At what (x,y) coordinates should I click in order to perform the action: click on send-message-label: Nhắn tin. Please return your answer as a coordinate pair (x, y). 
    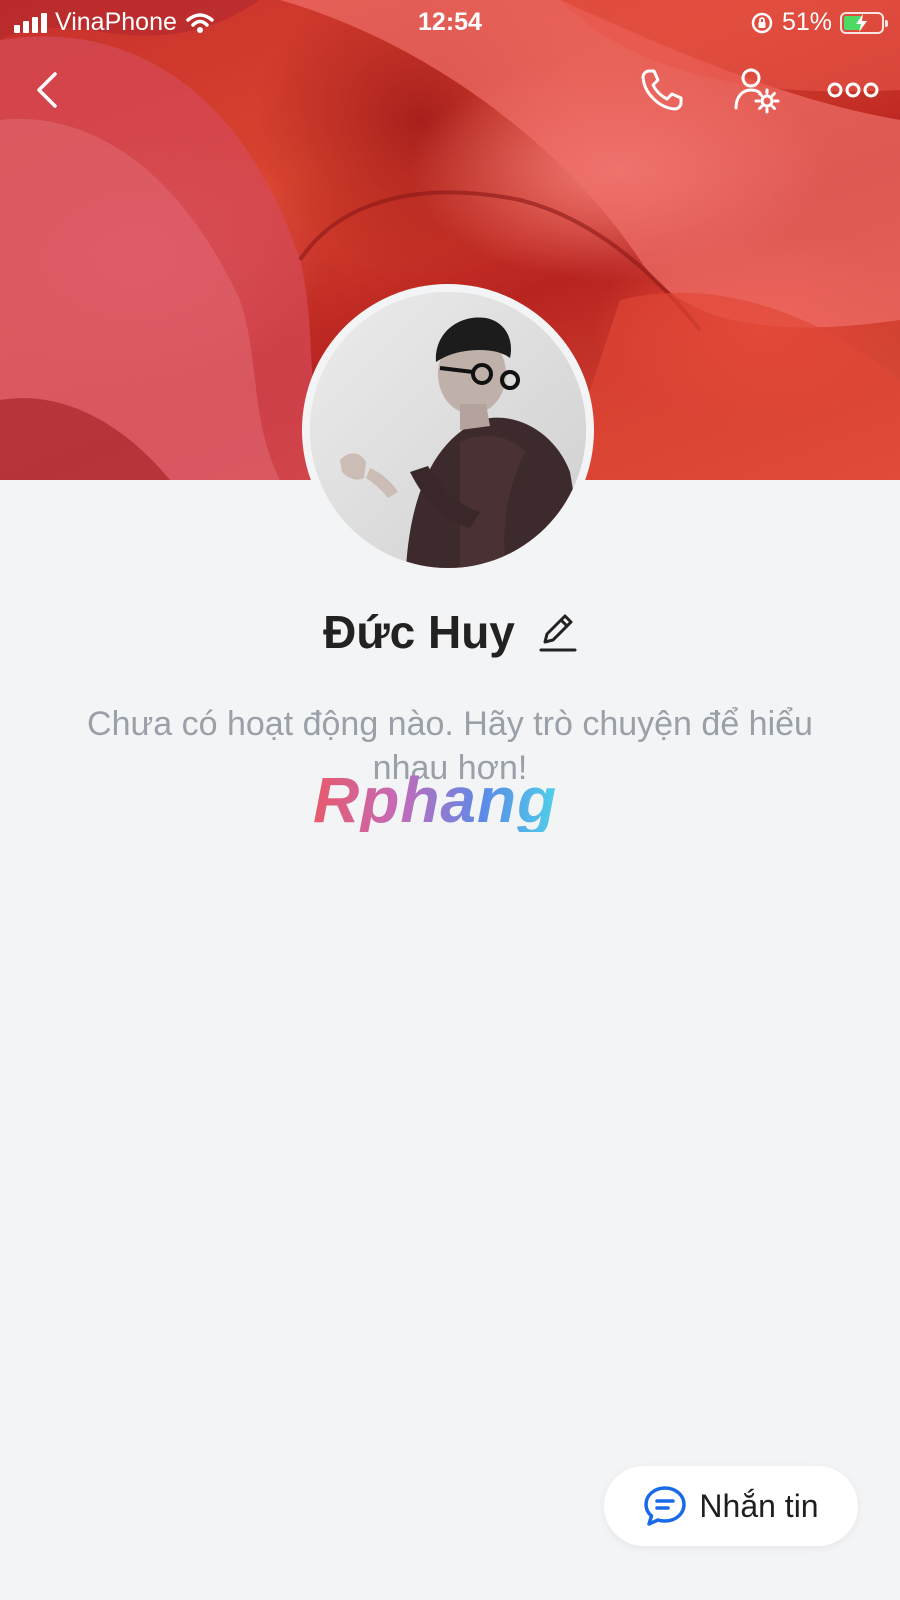
    Looking at the image, I should click on (759, 1505).